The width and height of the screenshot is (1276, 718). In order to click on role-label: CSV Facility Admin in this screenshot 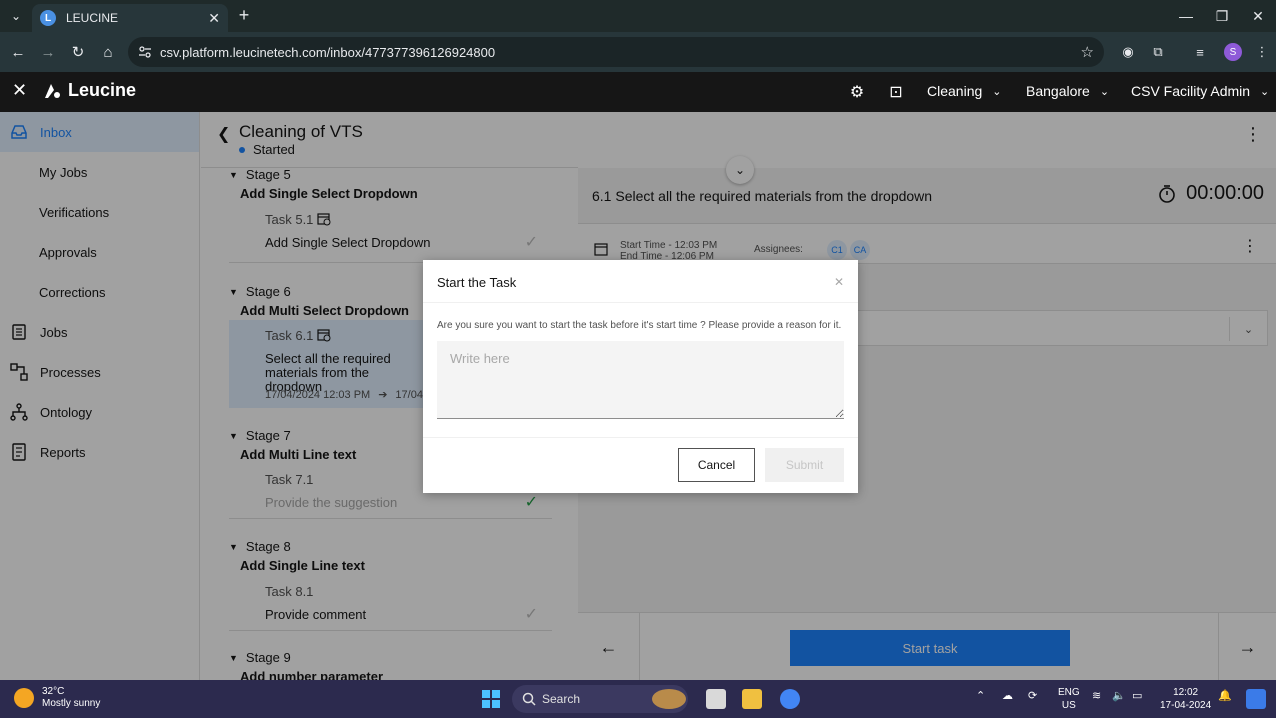, I will do `click(1191, 91)`.